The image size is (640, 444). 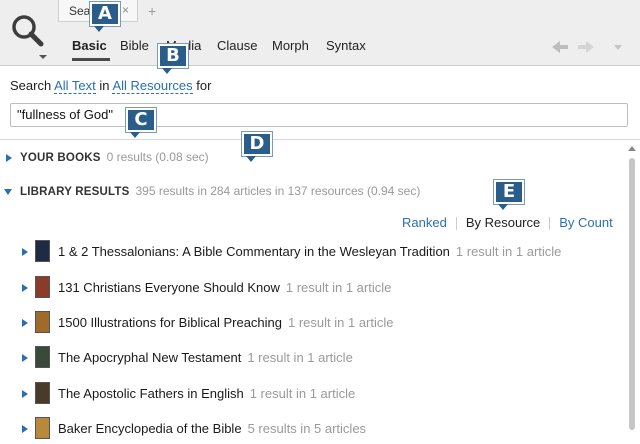 I want to click on callout-c: C, so click(x=141, y=123).